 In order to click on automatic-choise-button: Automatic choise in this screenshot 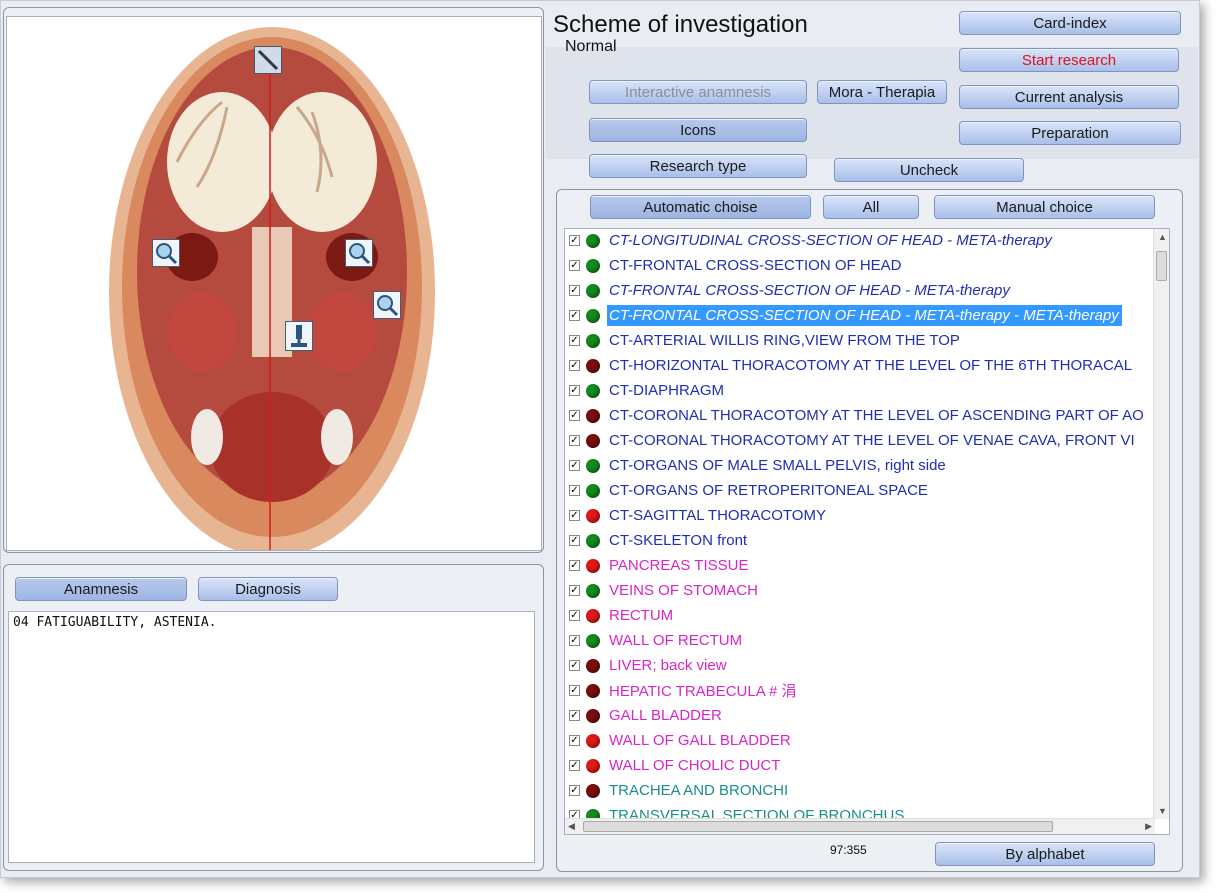, I will do `click(700, 207)`.